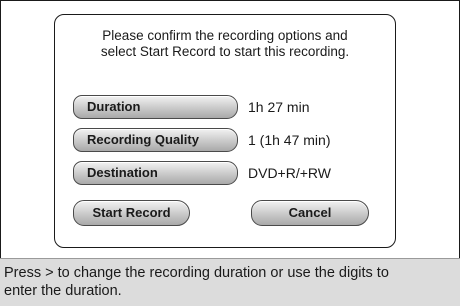 The image size is (460, 306). Describe the element at coordinates (310, 213) in the screenshot. I see `cancel-button: Cancel` at that location.